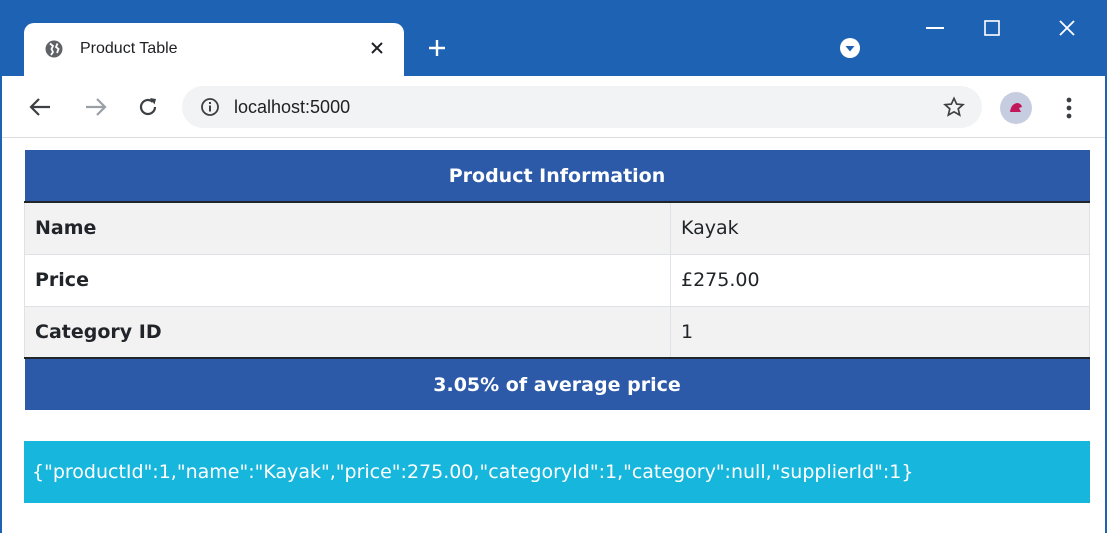 This screenshot has width=1107, height=533. Describe the element at coordinates (1067, 28) in the screenshot. I see `window-close-icon` at that location.